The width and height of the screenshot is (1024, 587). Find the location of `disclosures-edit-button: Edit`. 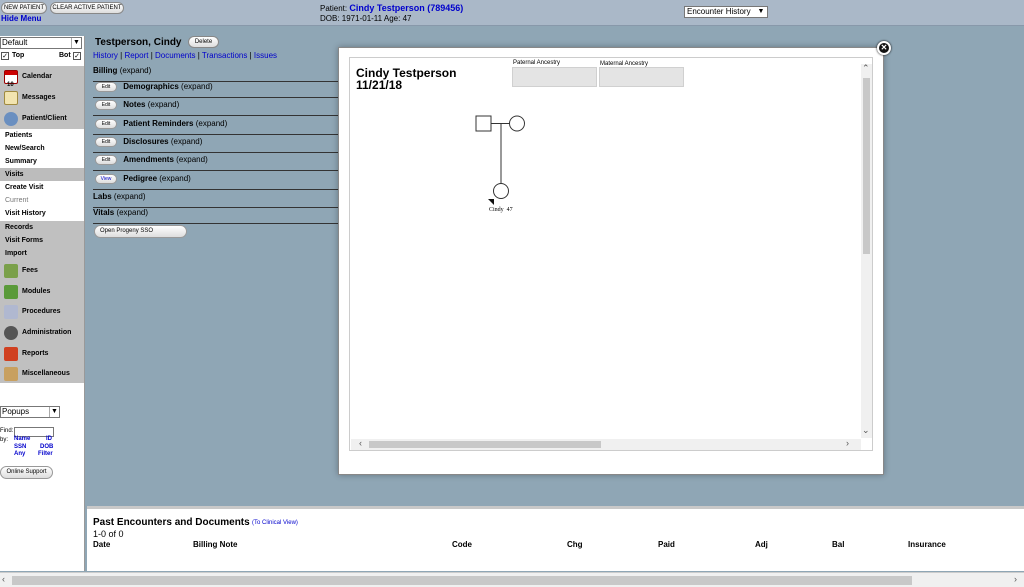

disclosures-edit-button: Edit is located at coordinates (106, 141).